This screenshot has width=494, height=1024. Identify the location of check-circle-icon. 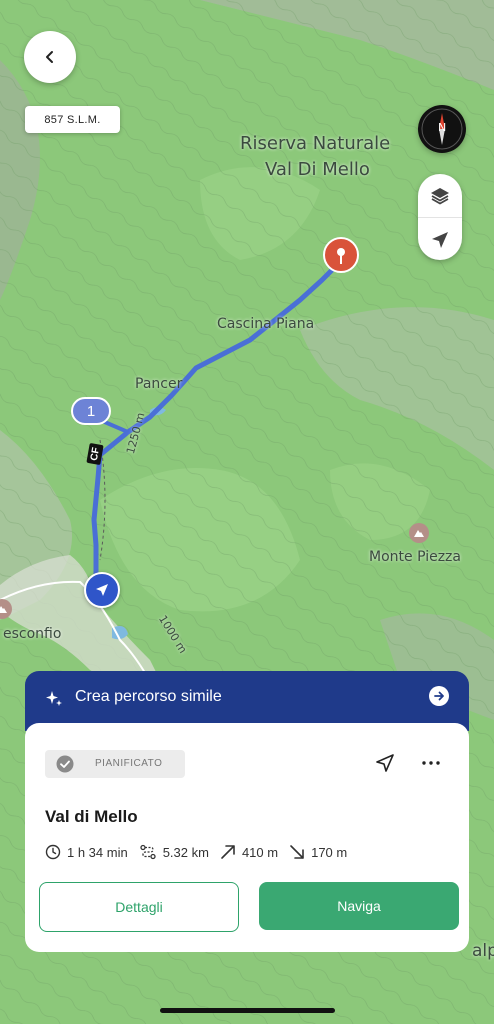
(65, 764).